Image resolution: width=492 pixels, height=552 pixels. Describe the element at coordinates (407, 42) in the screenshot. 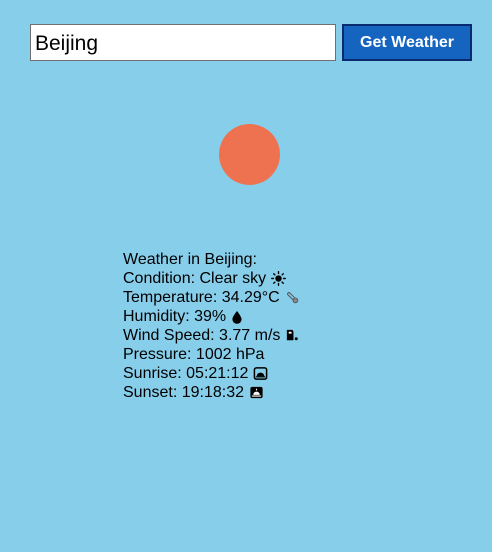

I see `get-weather-button: Get Weather` at that location.